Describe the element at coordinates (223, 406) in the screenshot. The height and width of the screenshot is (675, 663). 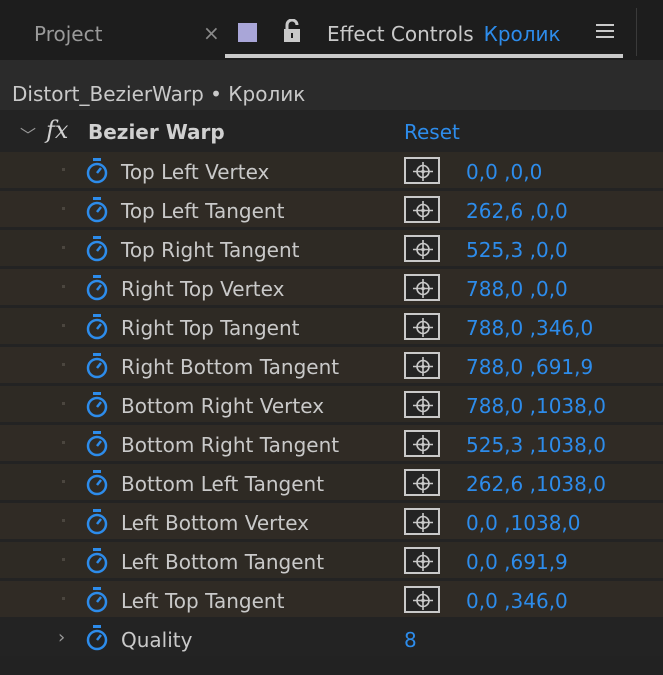
I see `property-label: Bottom Right Vertex` at that location.